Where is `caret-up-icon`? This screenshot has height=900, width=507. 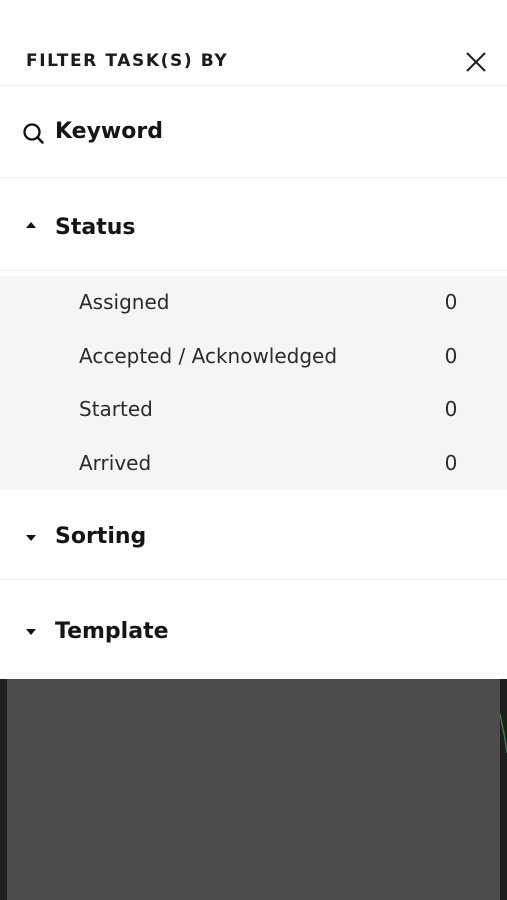 caret-up-icon is located at coordinates (31, 225).